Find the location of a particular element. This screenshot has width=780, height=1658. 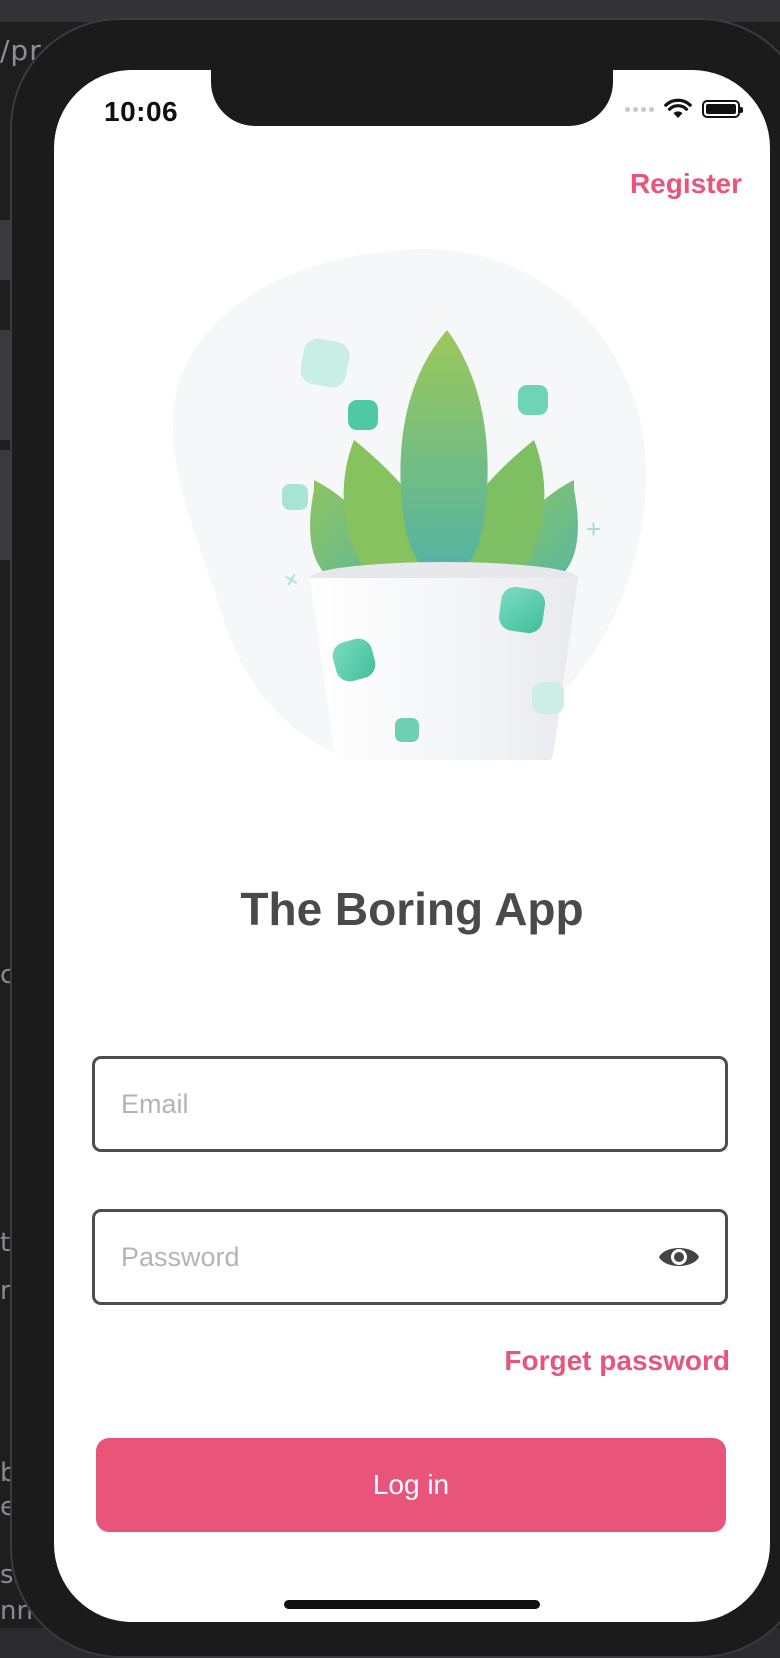

signal-dots-icon is located at coordinates (639, 109).